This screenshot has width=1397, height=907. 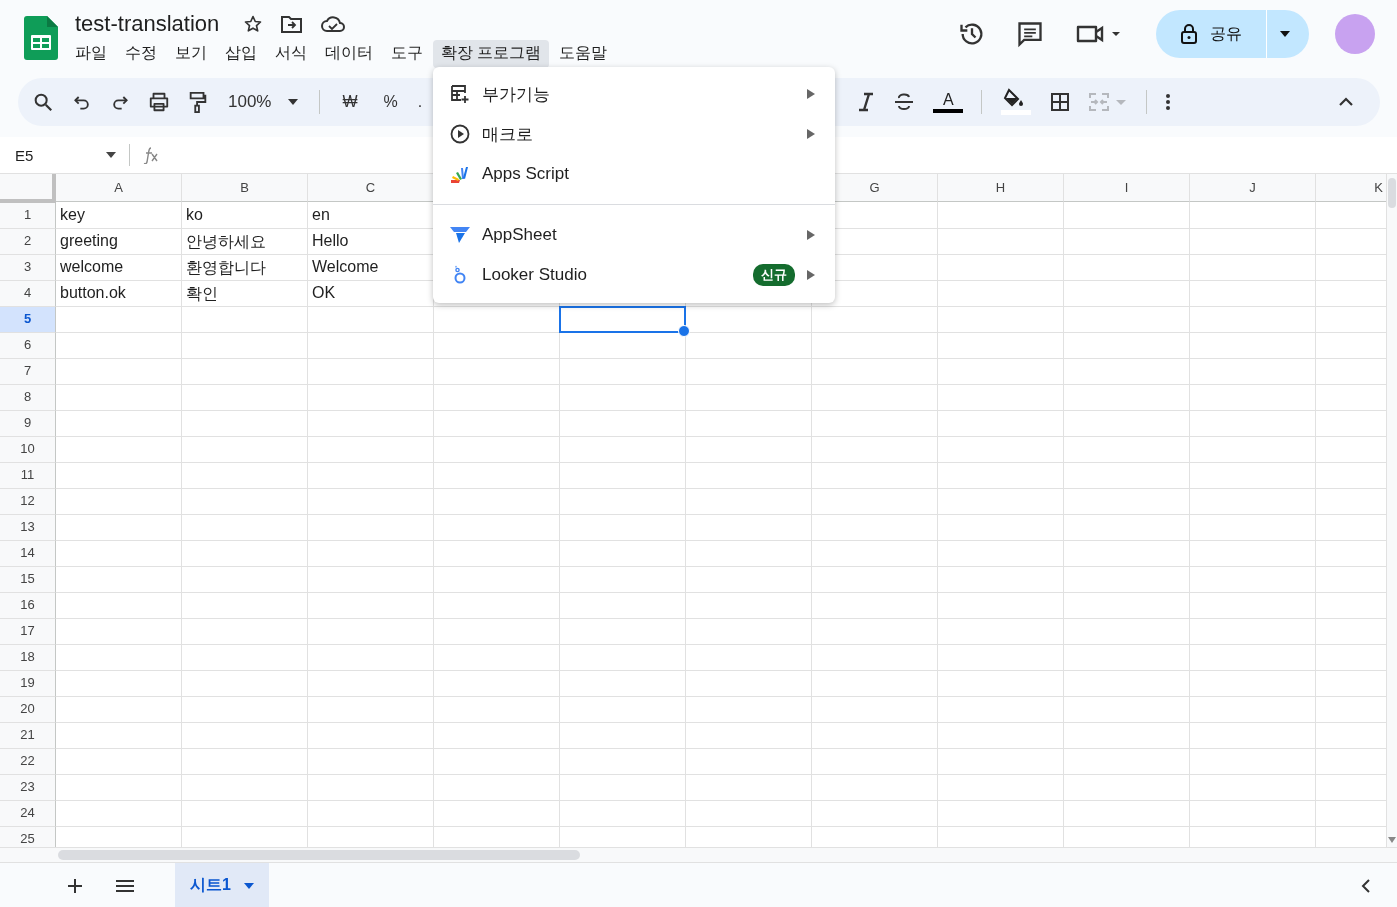 I want to click on menu-item: 도움말, so click(x=583, y=54).